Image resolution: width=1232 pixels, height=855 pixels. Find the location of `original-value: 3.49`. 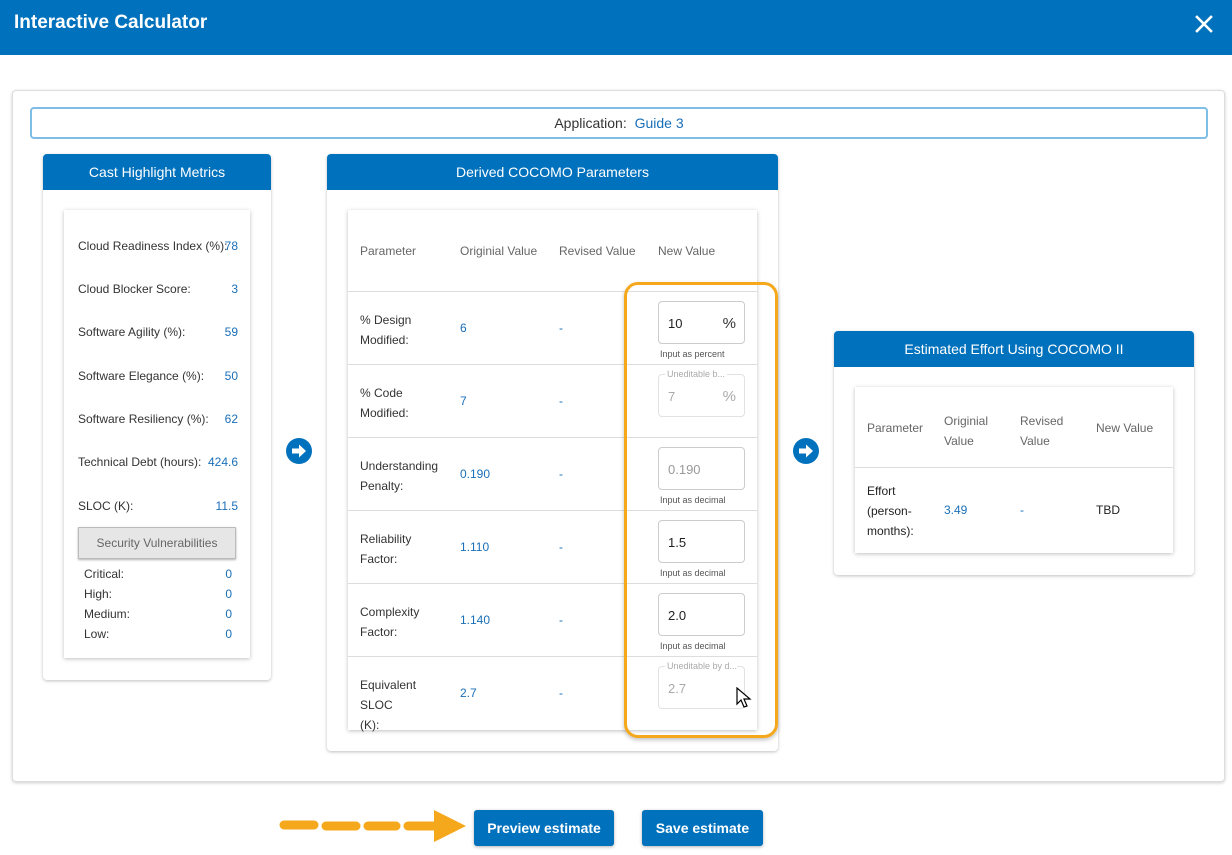

original-value: 3.49 is located at coordinates (956, 510).